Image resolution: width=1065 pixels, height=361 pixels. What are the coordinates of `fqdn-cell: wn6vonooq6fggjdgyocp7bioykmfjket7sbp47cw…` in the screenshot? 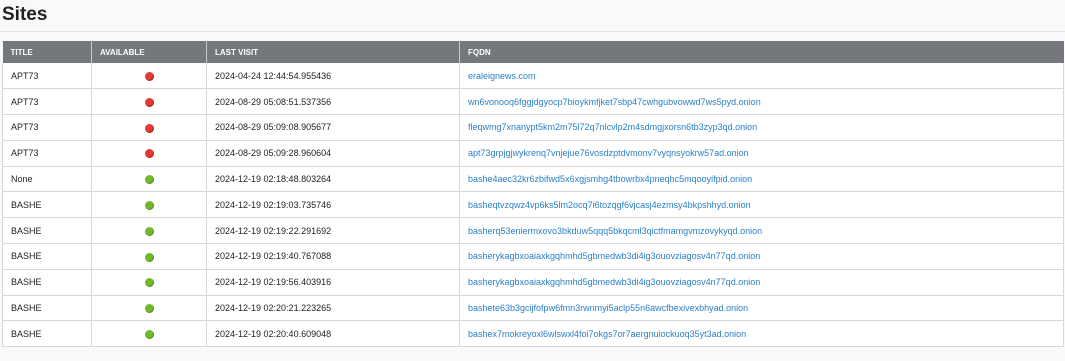 It's located at (761, 102).